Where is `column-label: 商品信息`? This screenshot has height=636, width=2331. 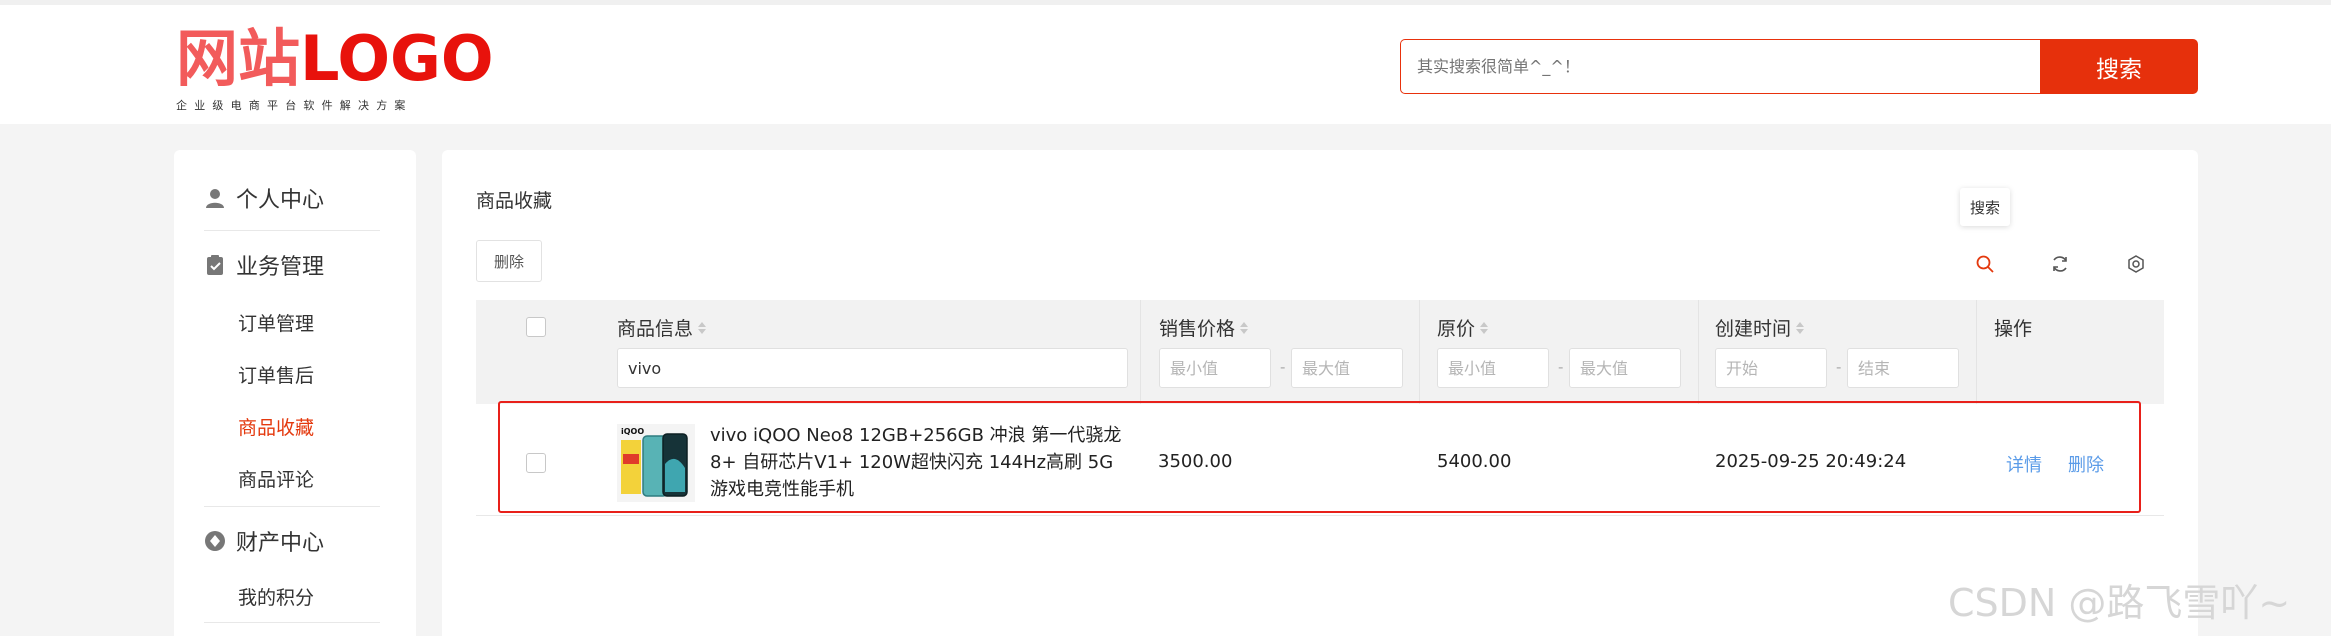 column-label: 商品信息 is located at coordinates (655, 329).